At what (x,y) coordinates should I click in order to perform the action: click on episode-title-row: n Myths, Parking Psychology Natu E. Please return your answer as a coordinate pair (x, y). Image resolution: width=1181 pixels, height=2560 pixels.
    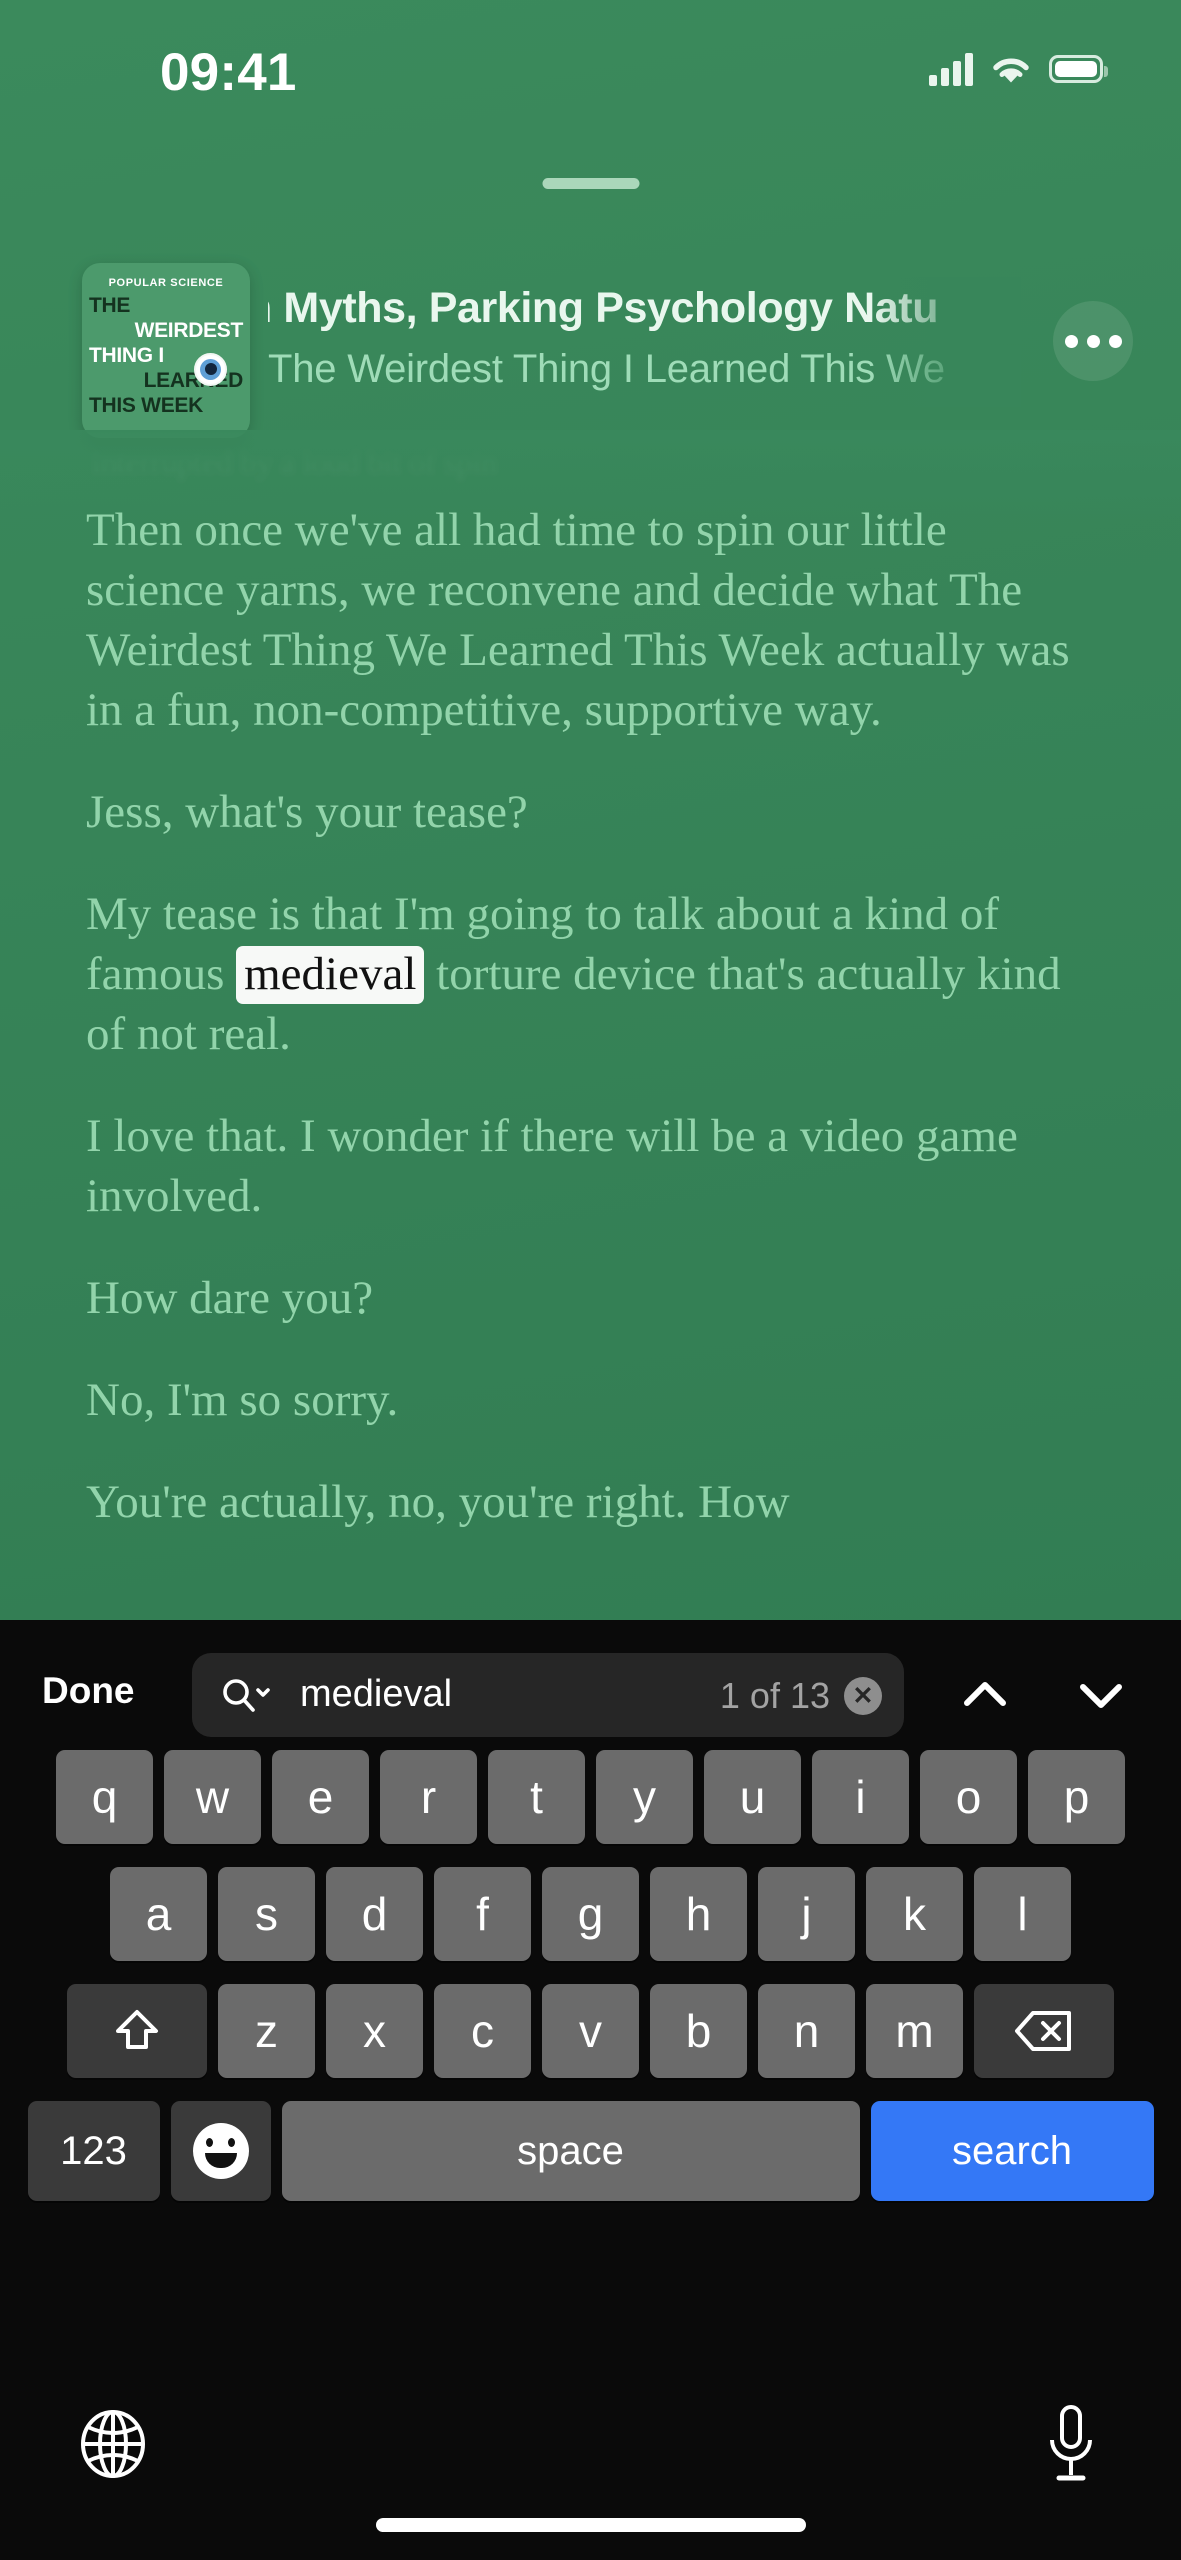
    Looking at the image, I should click on (644, 310).